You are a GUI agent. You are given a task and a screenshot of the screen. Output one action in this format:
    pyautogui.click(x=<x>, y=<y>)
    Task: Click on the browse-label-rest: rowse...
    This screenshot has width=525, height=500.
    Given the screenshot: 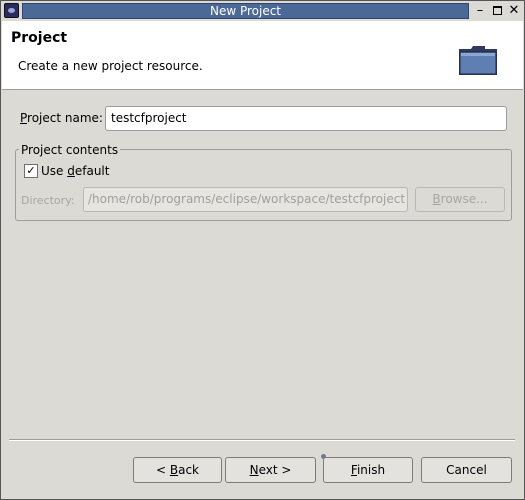 What is the action you would take?
    pyautogui.click(x=464, y=199)
    